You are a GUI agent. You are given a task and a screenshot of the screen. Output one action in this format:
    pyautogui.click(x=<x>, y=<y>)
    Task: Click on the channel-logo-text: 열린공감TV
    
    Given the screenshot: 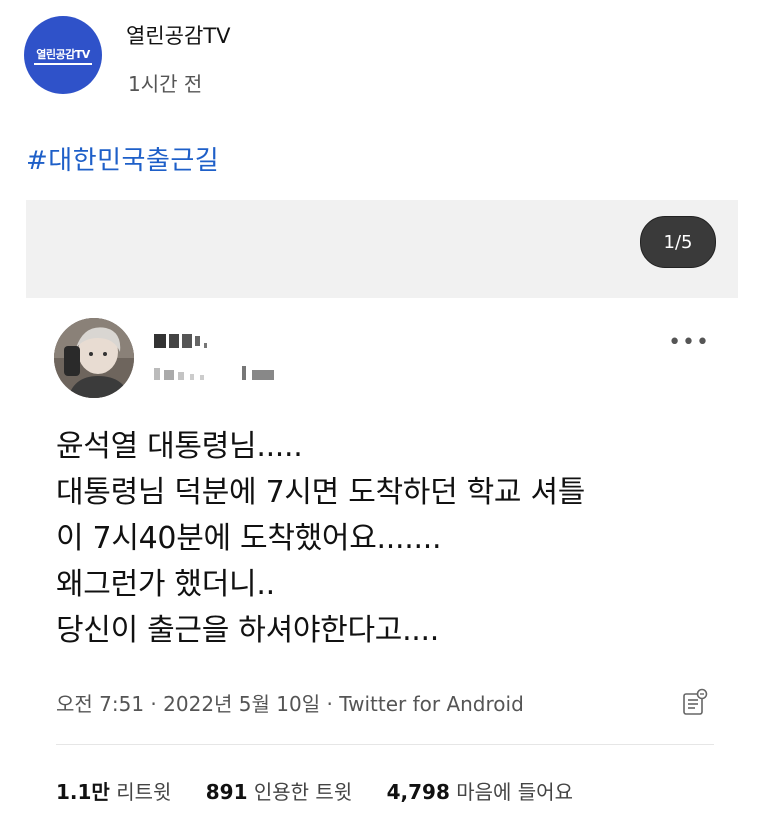 What is the action you would take?
    pyautogui.click(x=63, y=55)
    